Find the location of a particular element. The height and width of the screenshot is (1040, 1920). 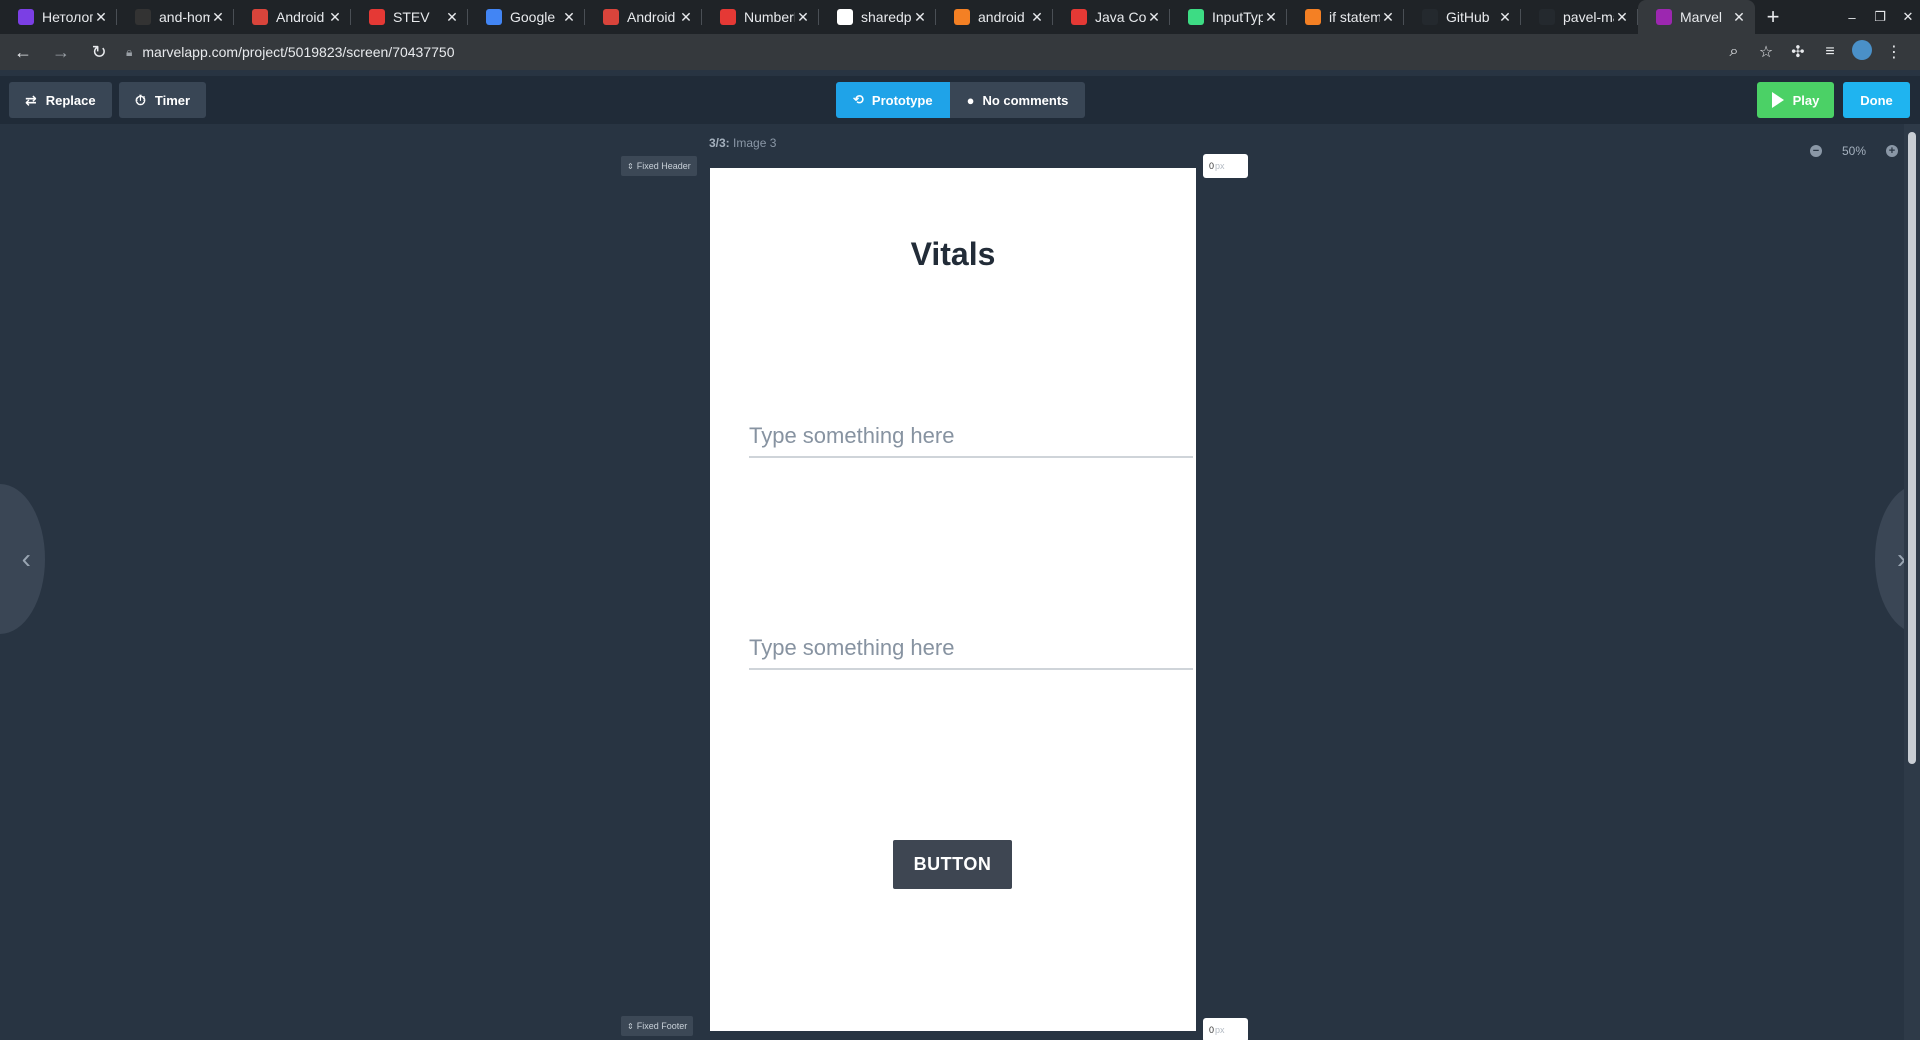

prototype-link-icon: ⟲ is located at coordinates (858, 99).